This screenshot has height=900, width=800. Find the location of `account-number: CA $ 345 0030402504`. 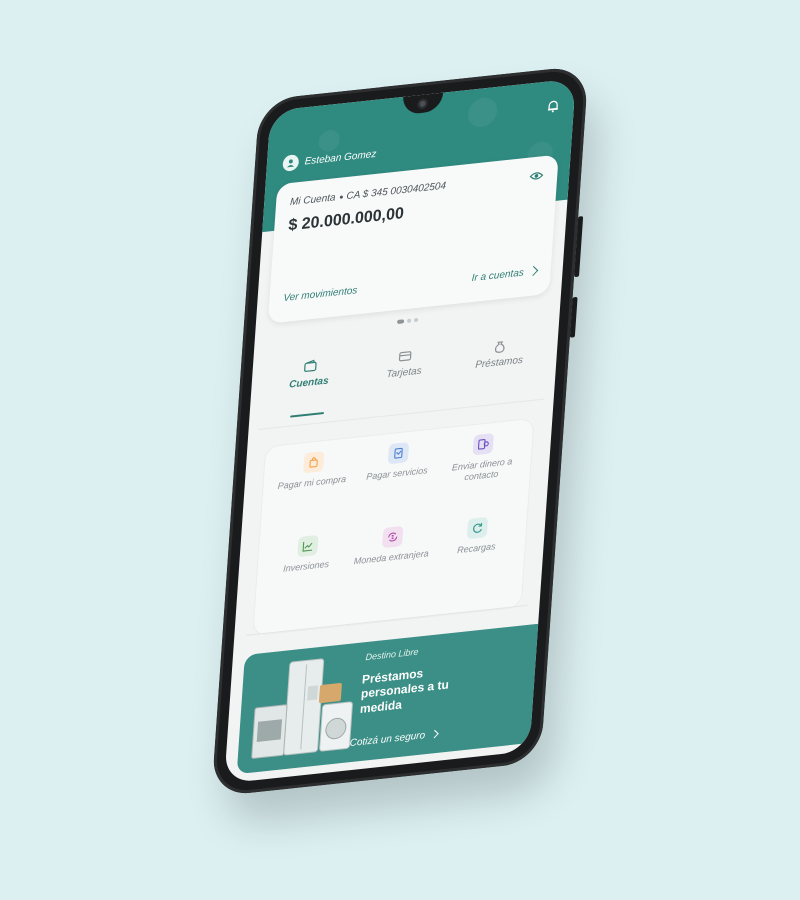

account-number: CA $ 345 0030402504 is located at coordinates (396, 191).